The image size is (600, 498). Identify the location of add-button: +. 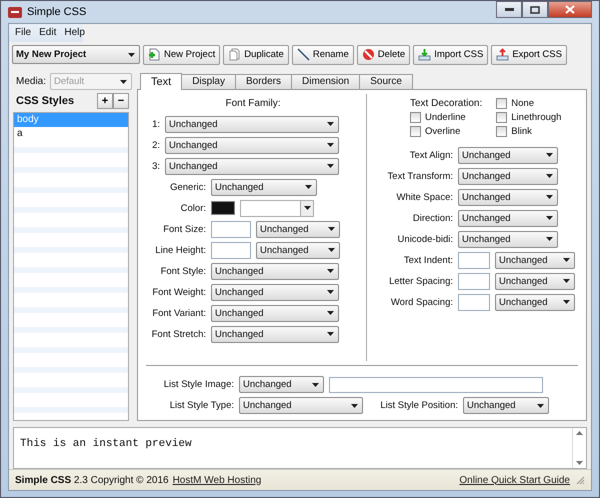
(105, 100).